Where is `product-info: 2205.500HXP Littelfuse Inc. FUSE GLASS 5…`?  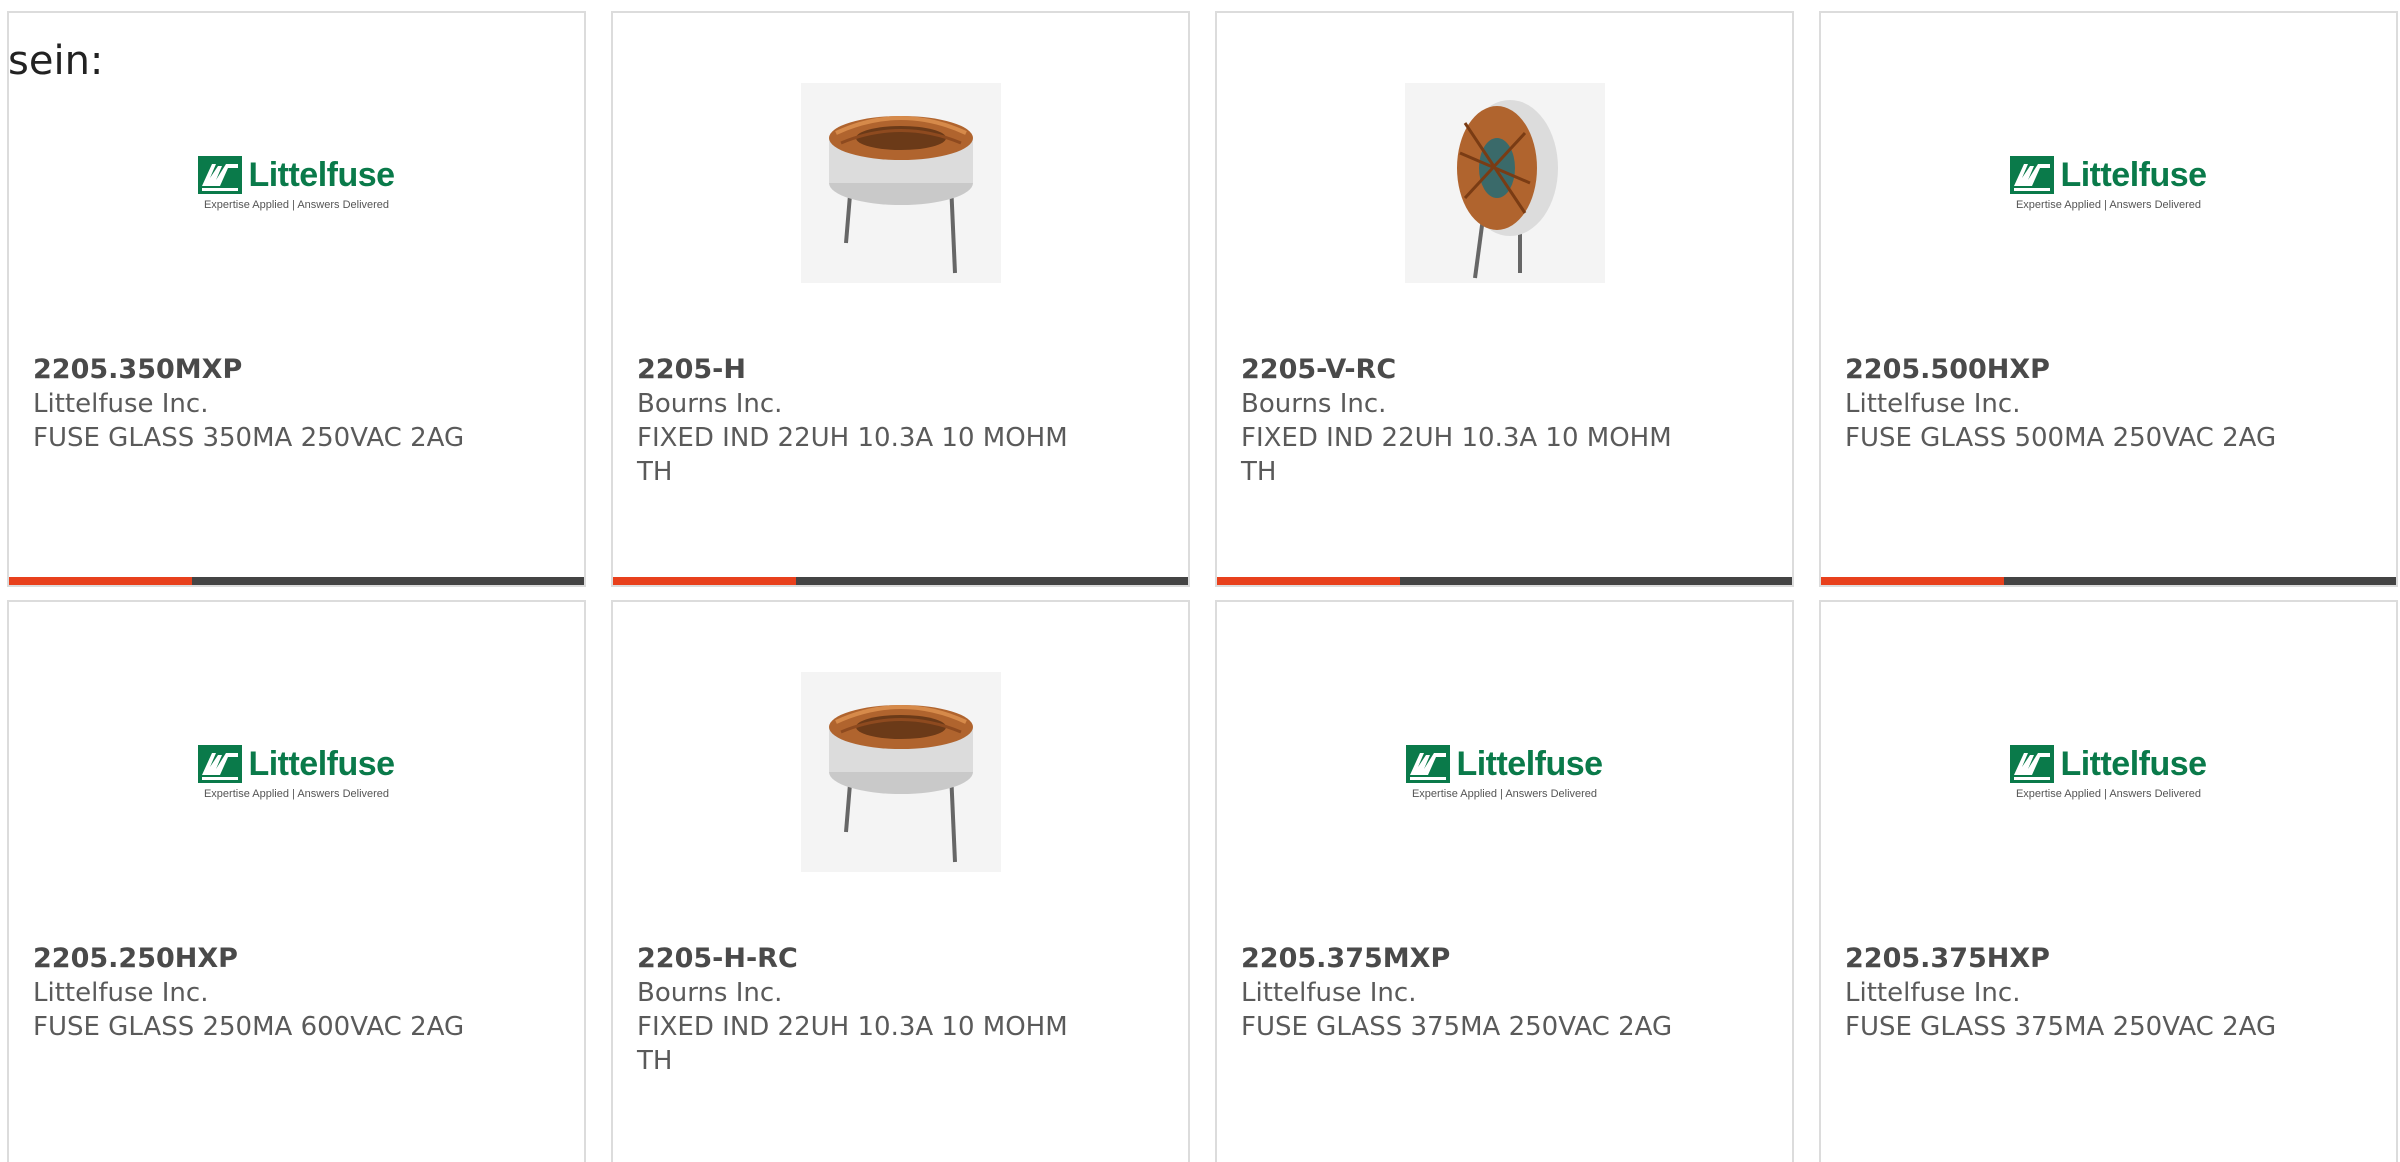
product-info: 2205.500HXP Littelfuse Inc. FUSE GLASS 5… is located at coordinates (2065, 404).